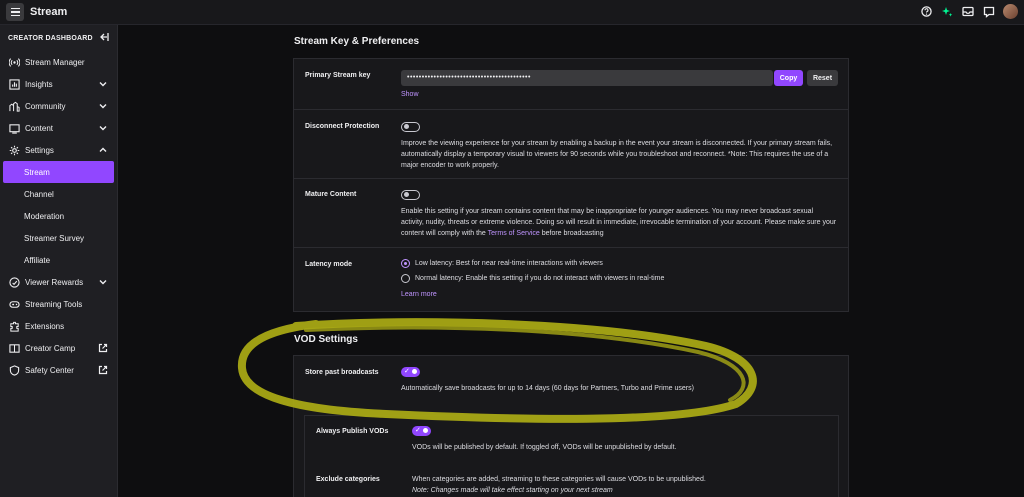 The height and width of the screenshot is (497, 1024). Describe the element at coordinates (49, 370) in the screenshot. I see `sidebar-item-label: Safety Center` at that location.